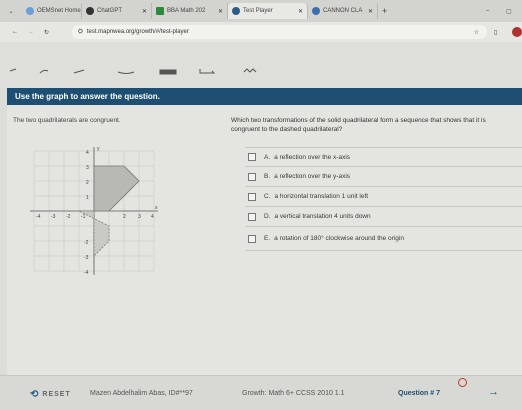  I want to click on extensions-icon: ▯, so click(495, 32).